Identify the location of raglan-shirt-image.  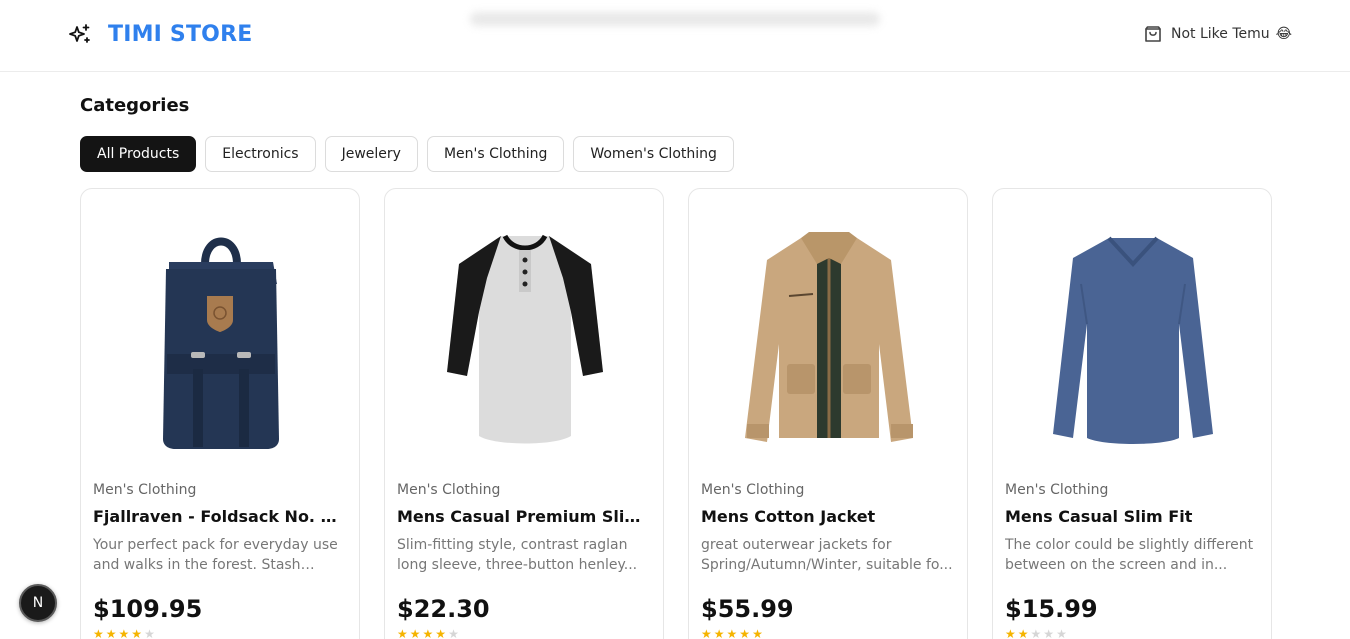
(525, 339).